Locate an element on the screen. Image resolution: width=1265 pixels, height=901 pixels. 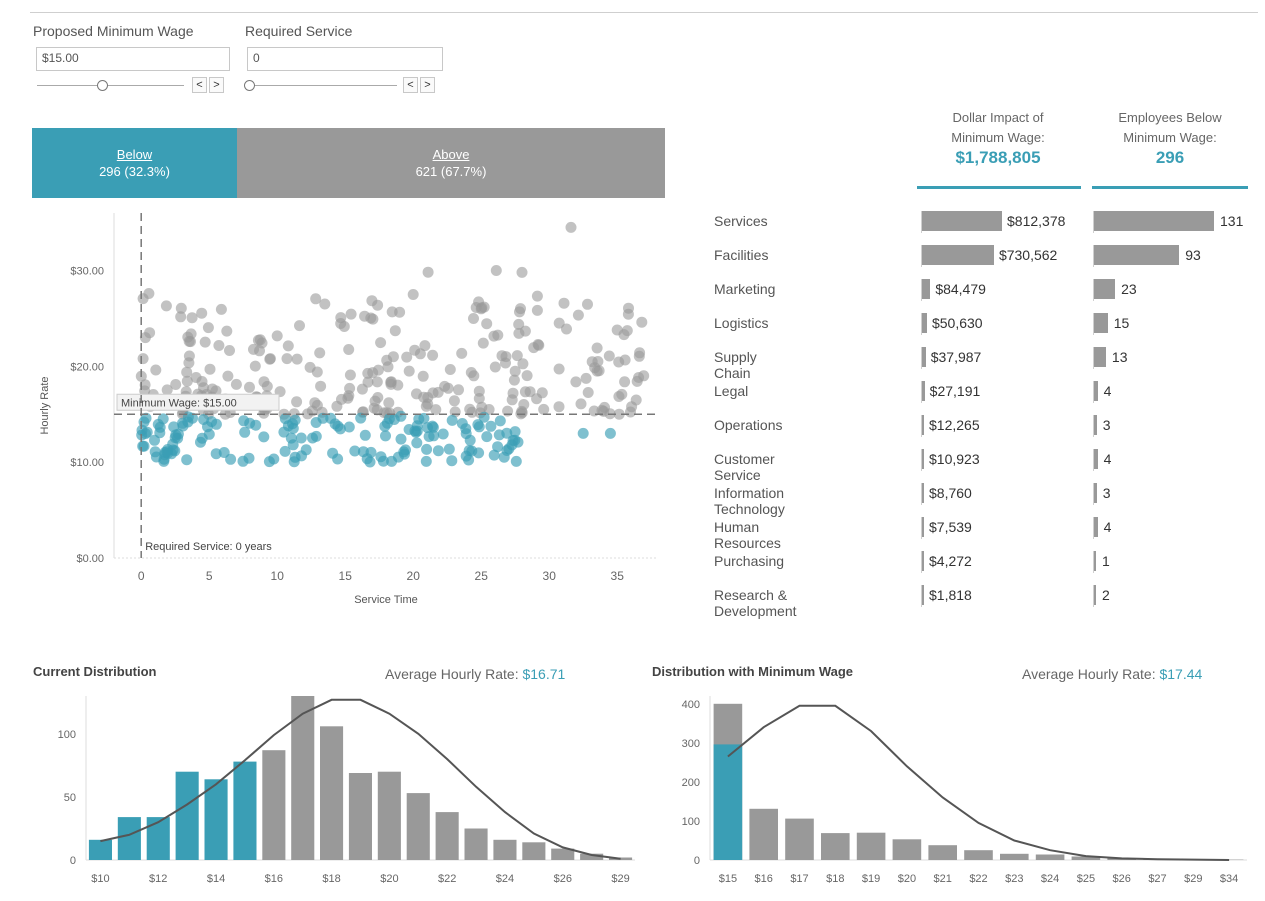
above-tab-label: Above is located at coordinates (451, 154).